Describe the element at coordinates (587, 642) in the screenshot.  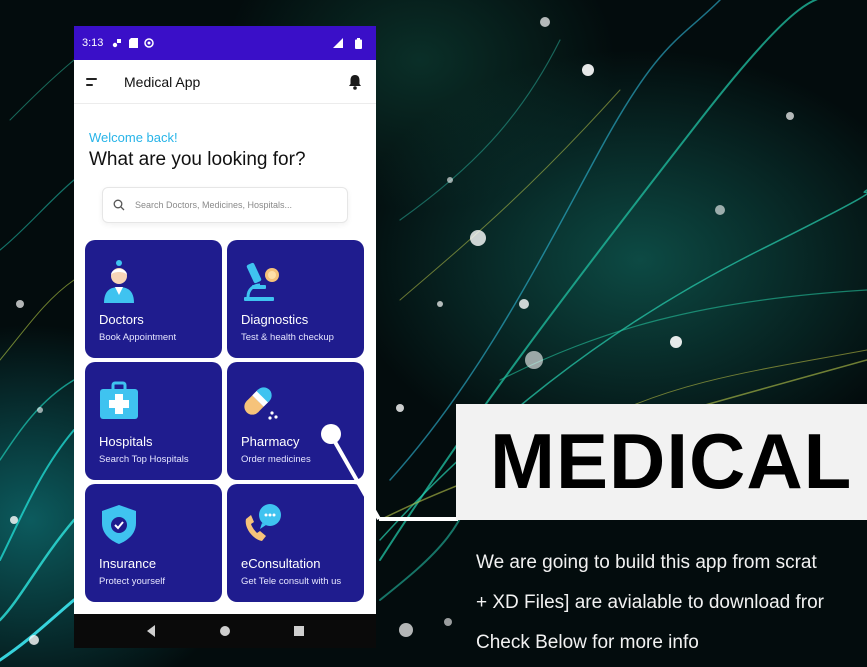
I see `caption-line: Check Below for more info` at that location.